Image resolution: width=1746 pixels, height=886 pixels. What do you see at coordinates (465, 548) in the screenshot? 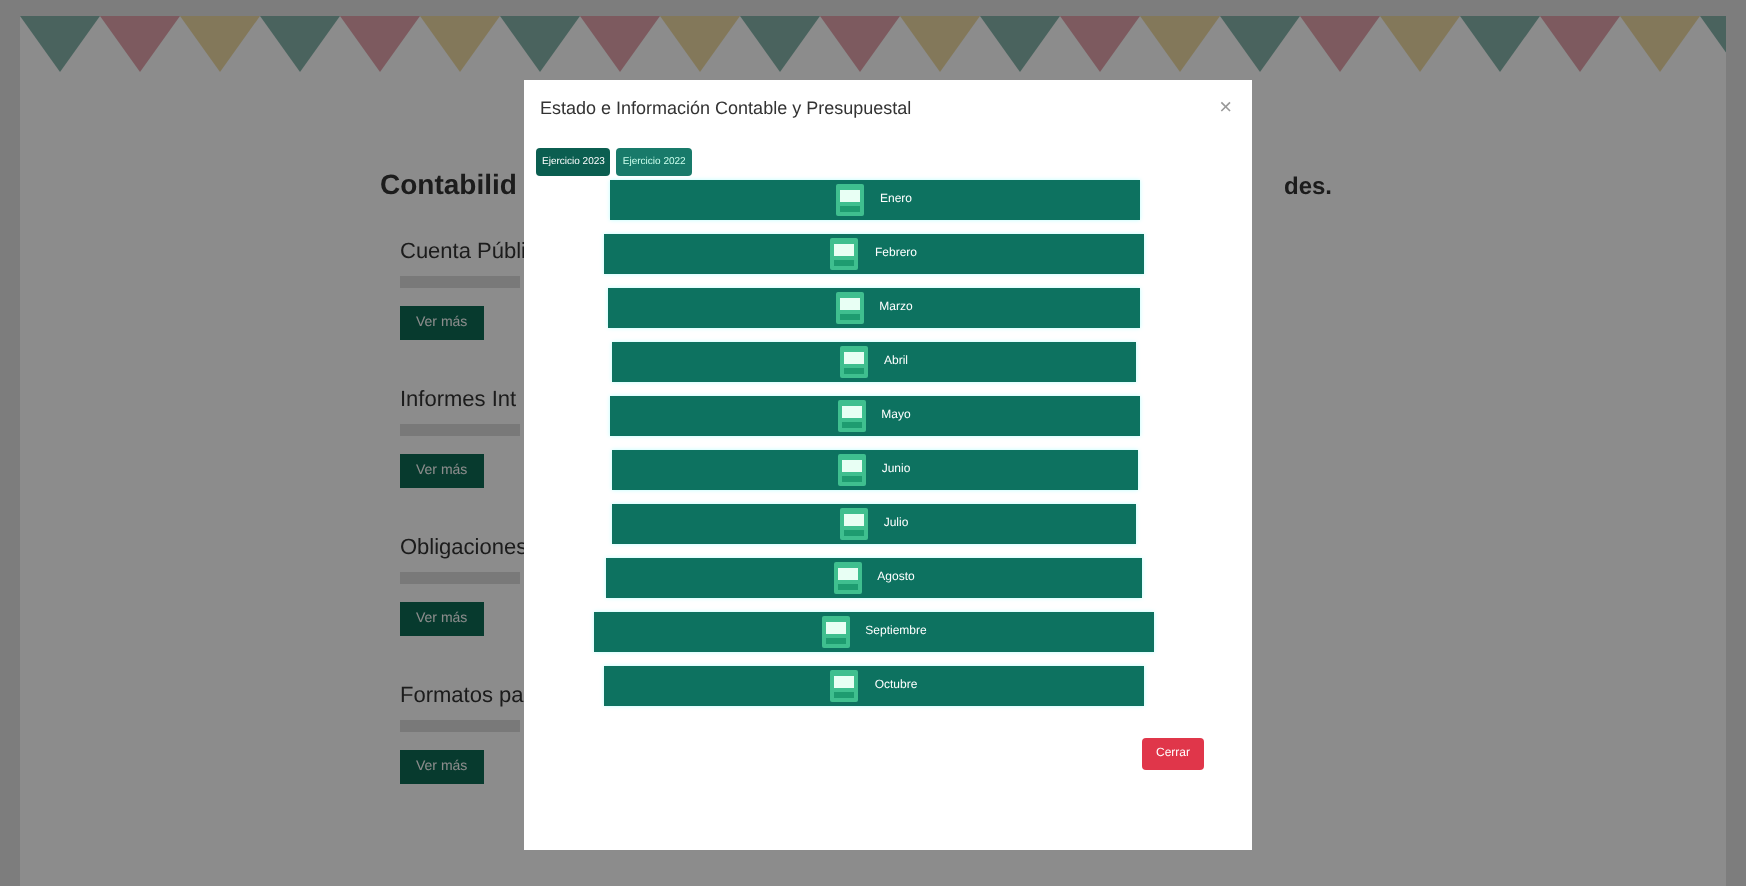
I see `section-title: Obligaciones` at bounding box center [465, 548].